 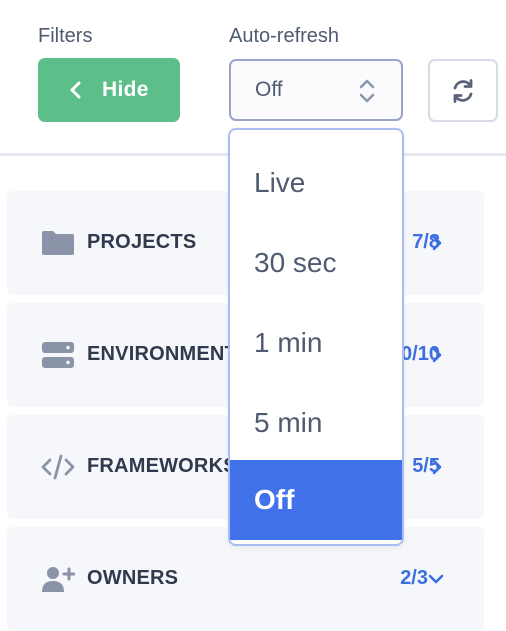 What do you see at coordinates (284, 36) in the screenshot?
I see `auto-refresh-label: Auto-refresh` at bounding box center [284, 36].